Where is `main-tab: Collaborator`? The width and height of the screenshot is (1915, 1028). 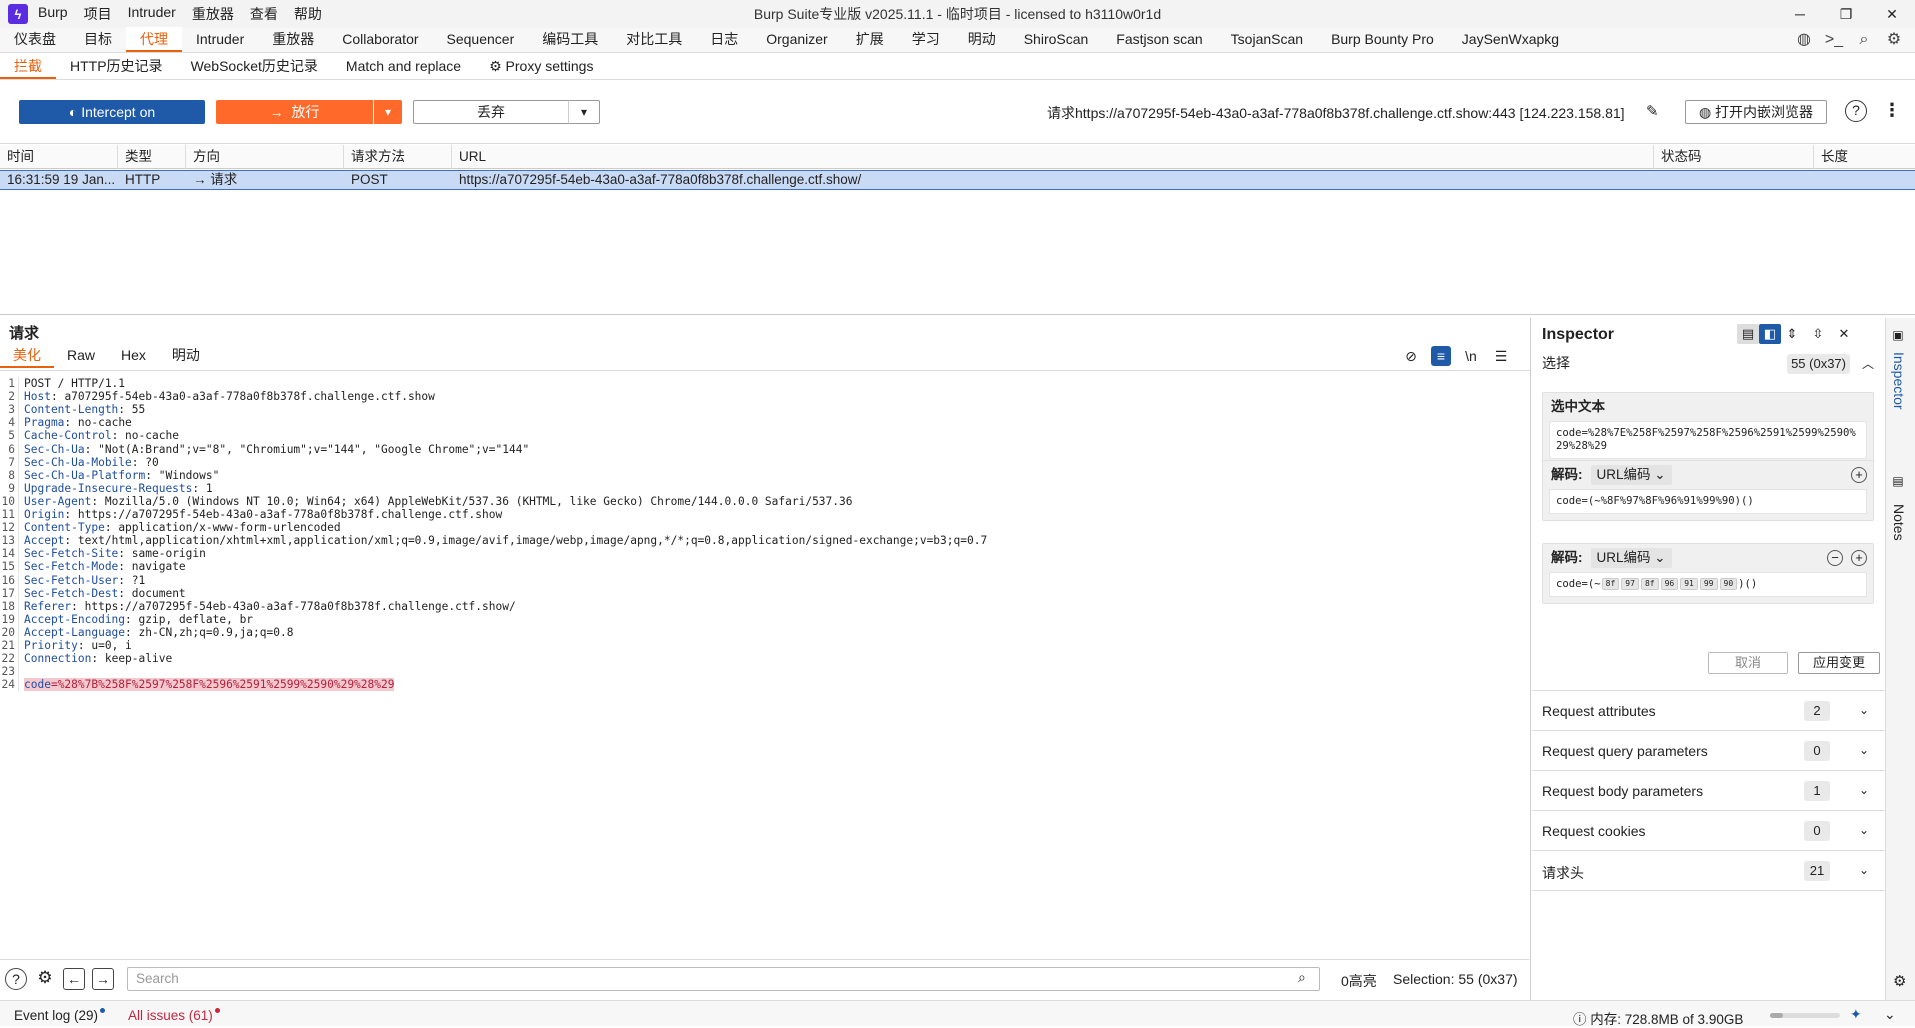 main-tab: Collaborator is located at coordinates (380, 39).